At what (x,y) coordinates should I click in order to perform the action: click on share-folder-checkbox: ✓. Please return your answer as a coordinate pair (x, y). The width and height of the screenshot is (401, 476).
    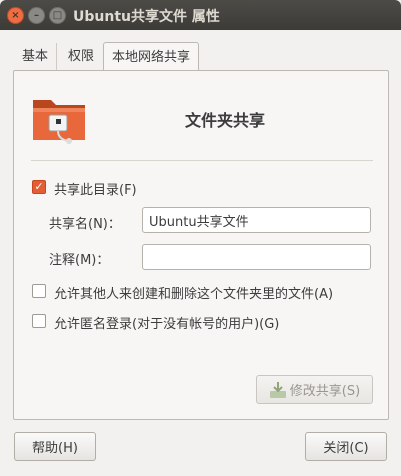
    Looking at the image, I should click on (39, 187).